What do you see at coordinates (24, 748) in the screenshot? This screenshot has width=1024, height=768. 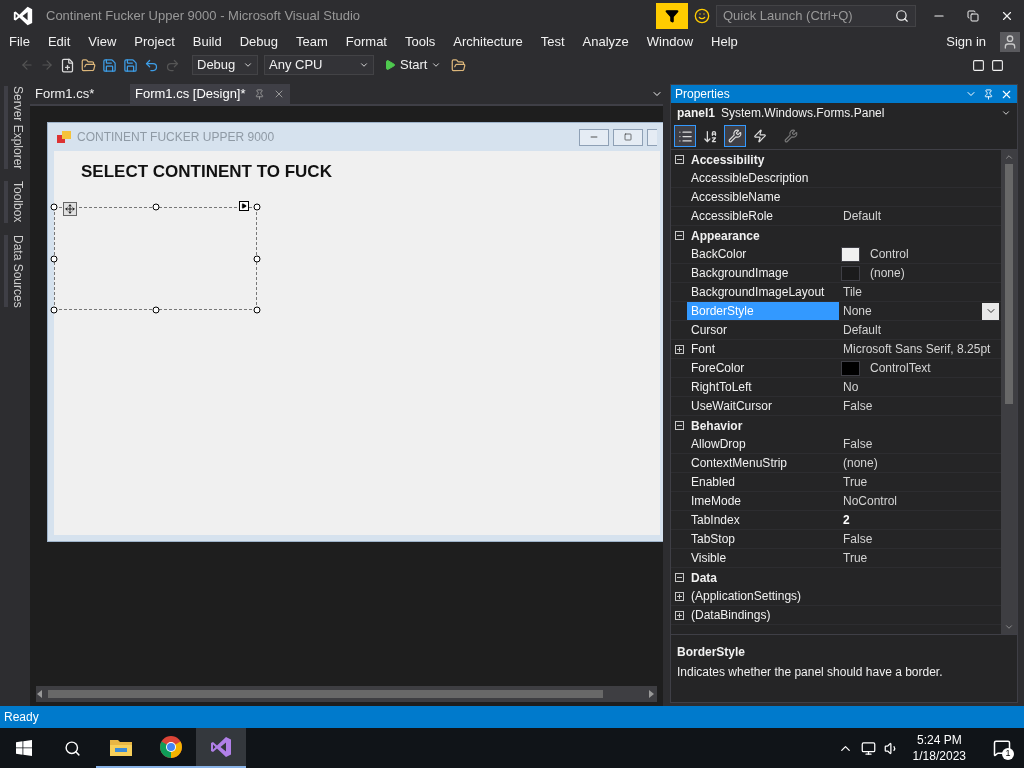 I see `windows-logo-icon` at bounding box center [24, 748].